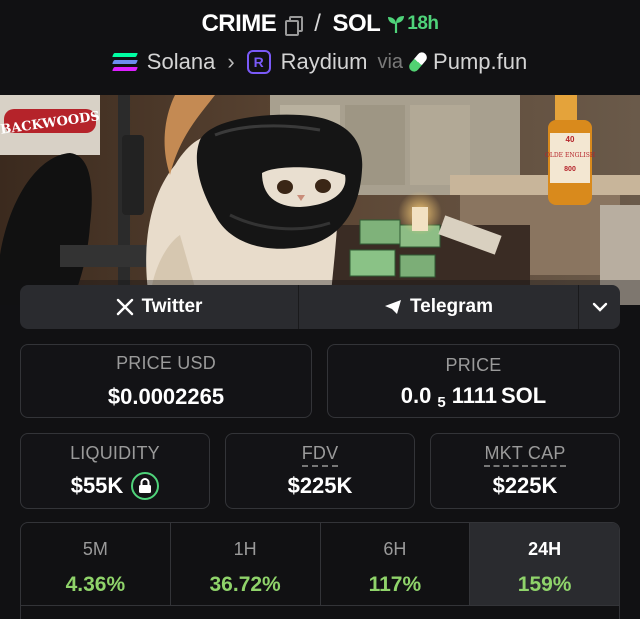  I want to click on price-change-tabs: 5M 4.36% 1H 36.72% 6H 117% 24H 159%, so click(320, 564).